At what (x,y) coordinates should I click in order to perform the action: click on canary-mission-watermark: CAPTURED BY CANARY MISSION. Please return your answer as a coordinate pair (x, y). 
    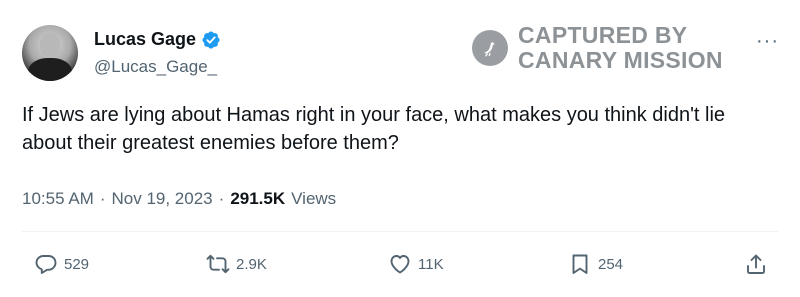
    Looking at the image, I should click on (597, 48).